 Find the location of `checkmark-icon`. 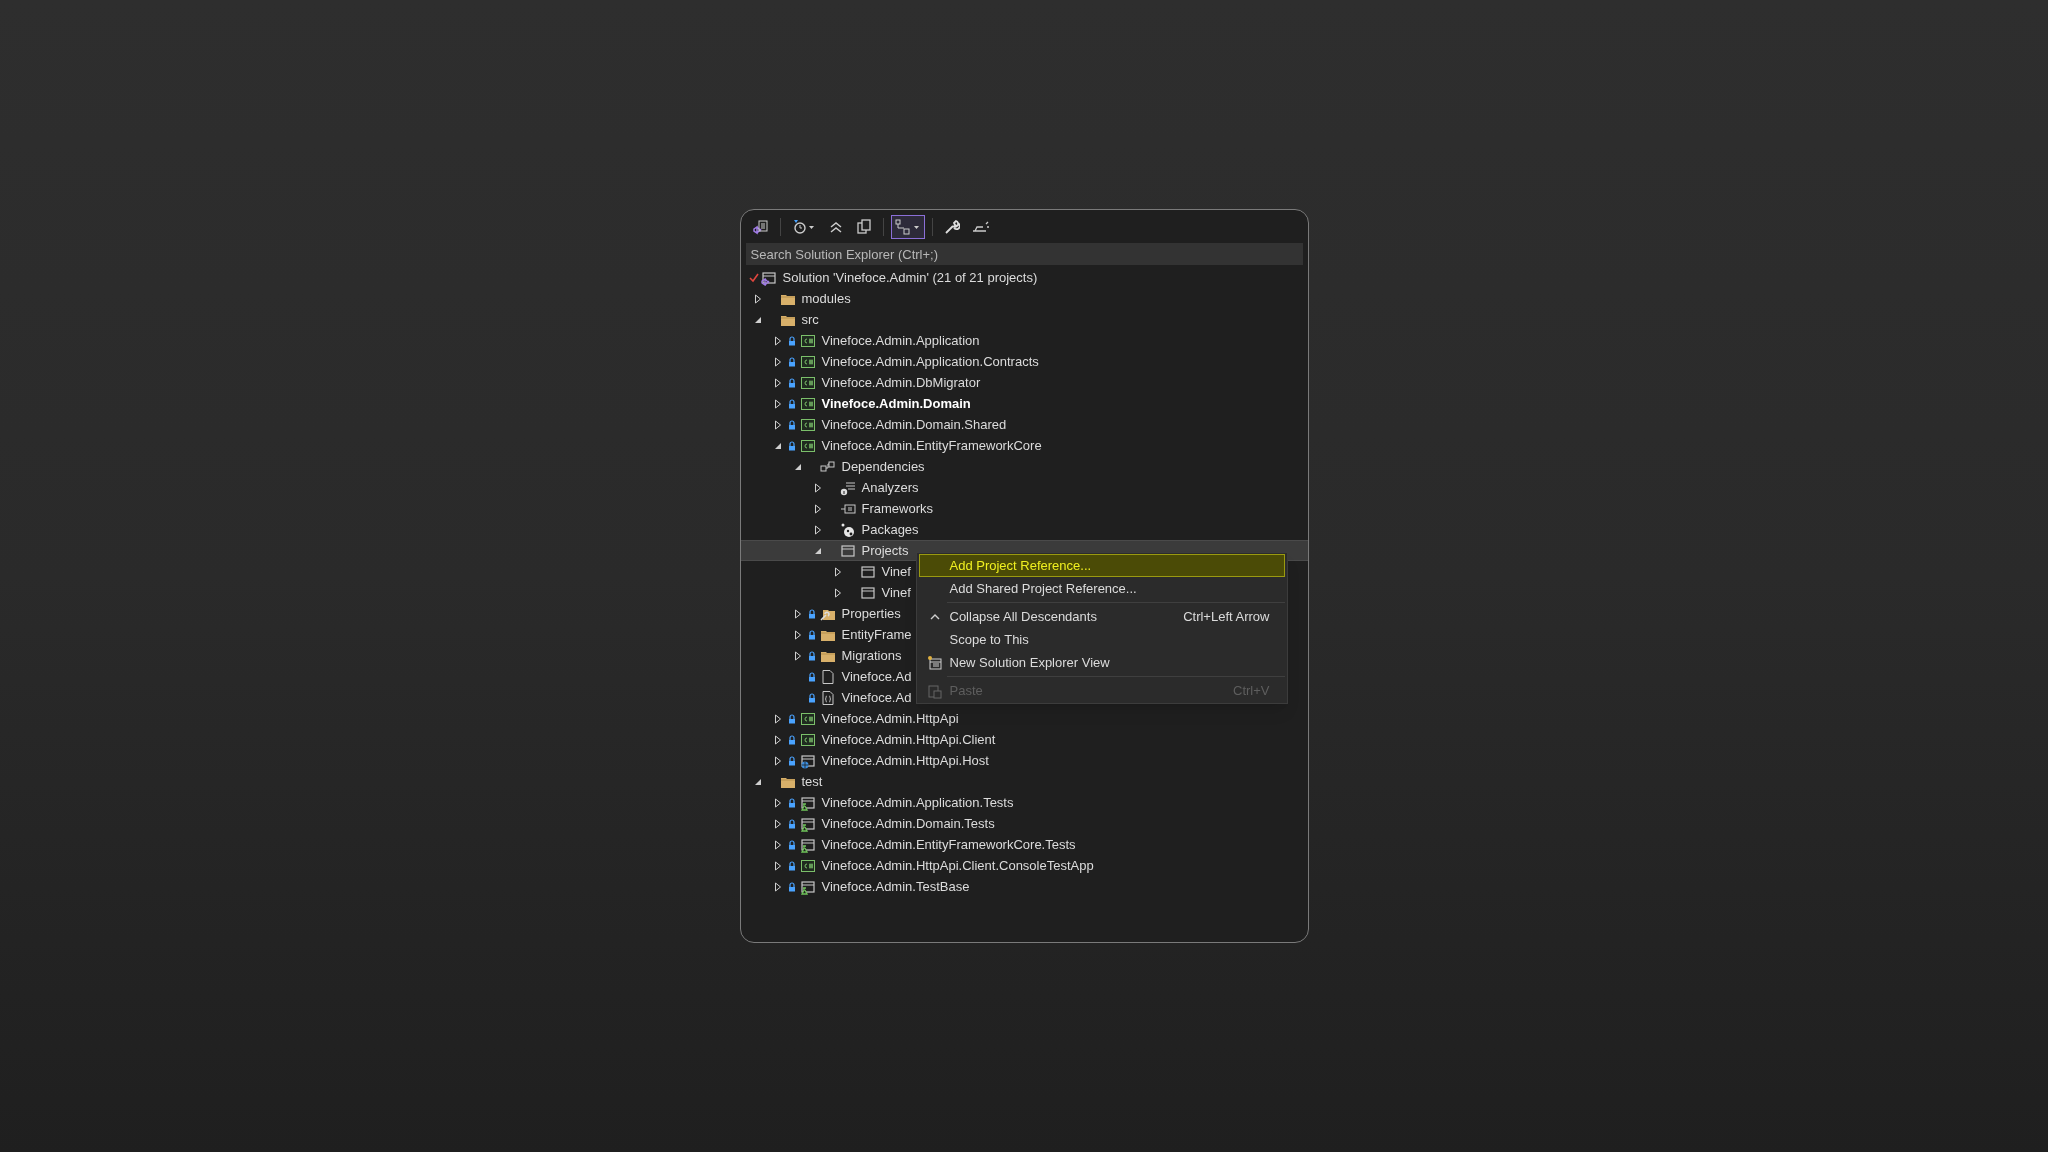

checkmark-icon is located at coordinates (753, 277).